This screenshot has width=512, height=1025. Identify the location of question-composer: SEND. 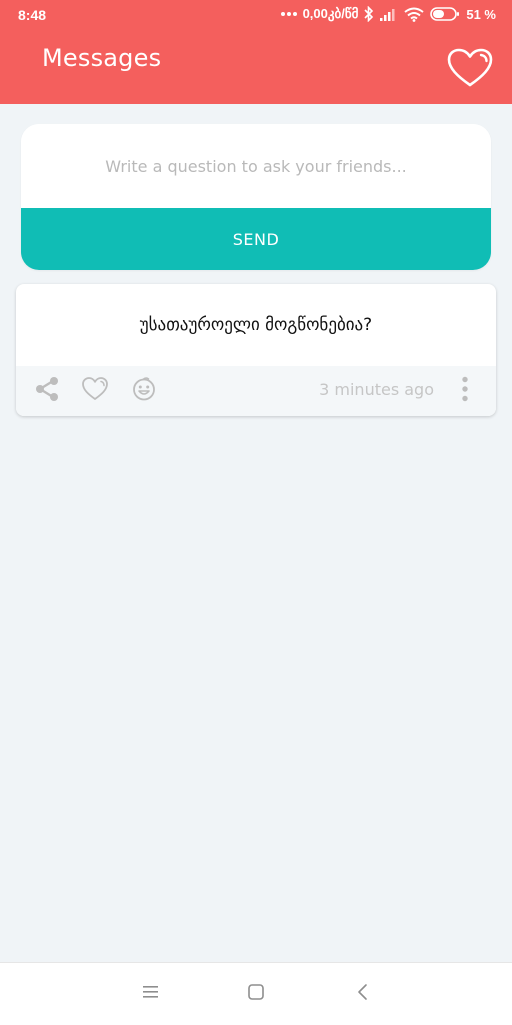
(256, 197).